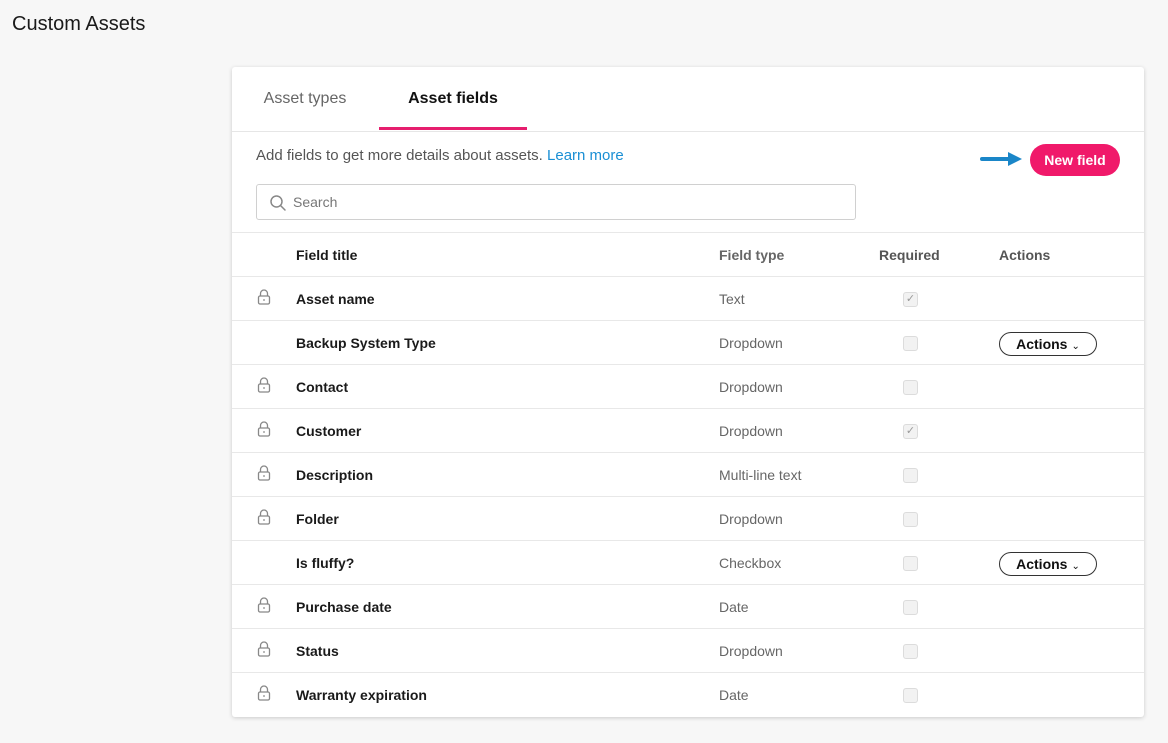  I want to click on field-title: Description, so click(335, 475).